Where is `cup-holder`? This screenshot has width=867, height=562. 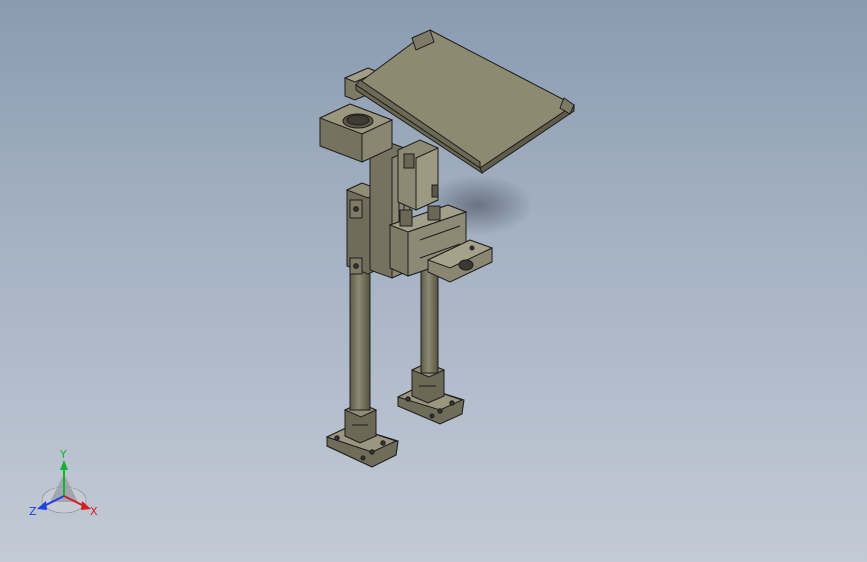
cup-holder is located at coordinates (356, 133).